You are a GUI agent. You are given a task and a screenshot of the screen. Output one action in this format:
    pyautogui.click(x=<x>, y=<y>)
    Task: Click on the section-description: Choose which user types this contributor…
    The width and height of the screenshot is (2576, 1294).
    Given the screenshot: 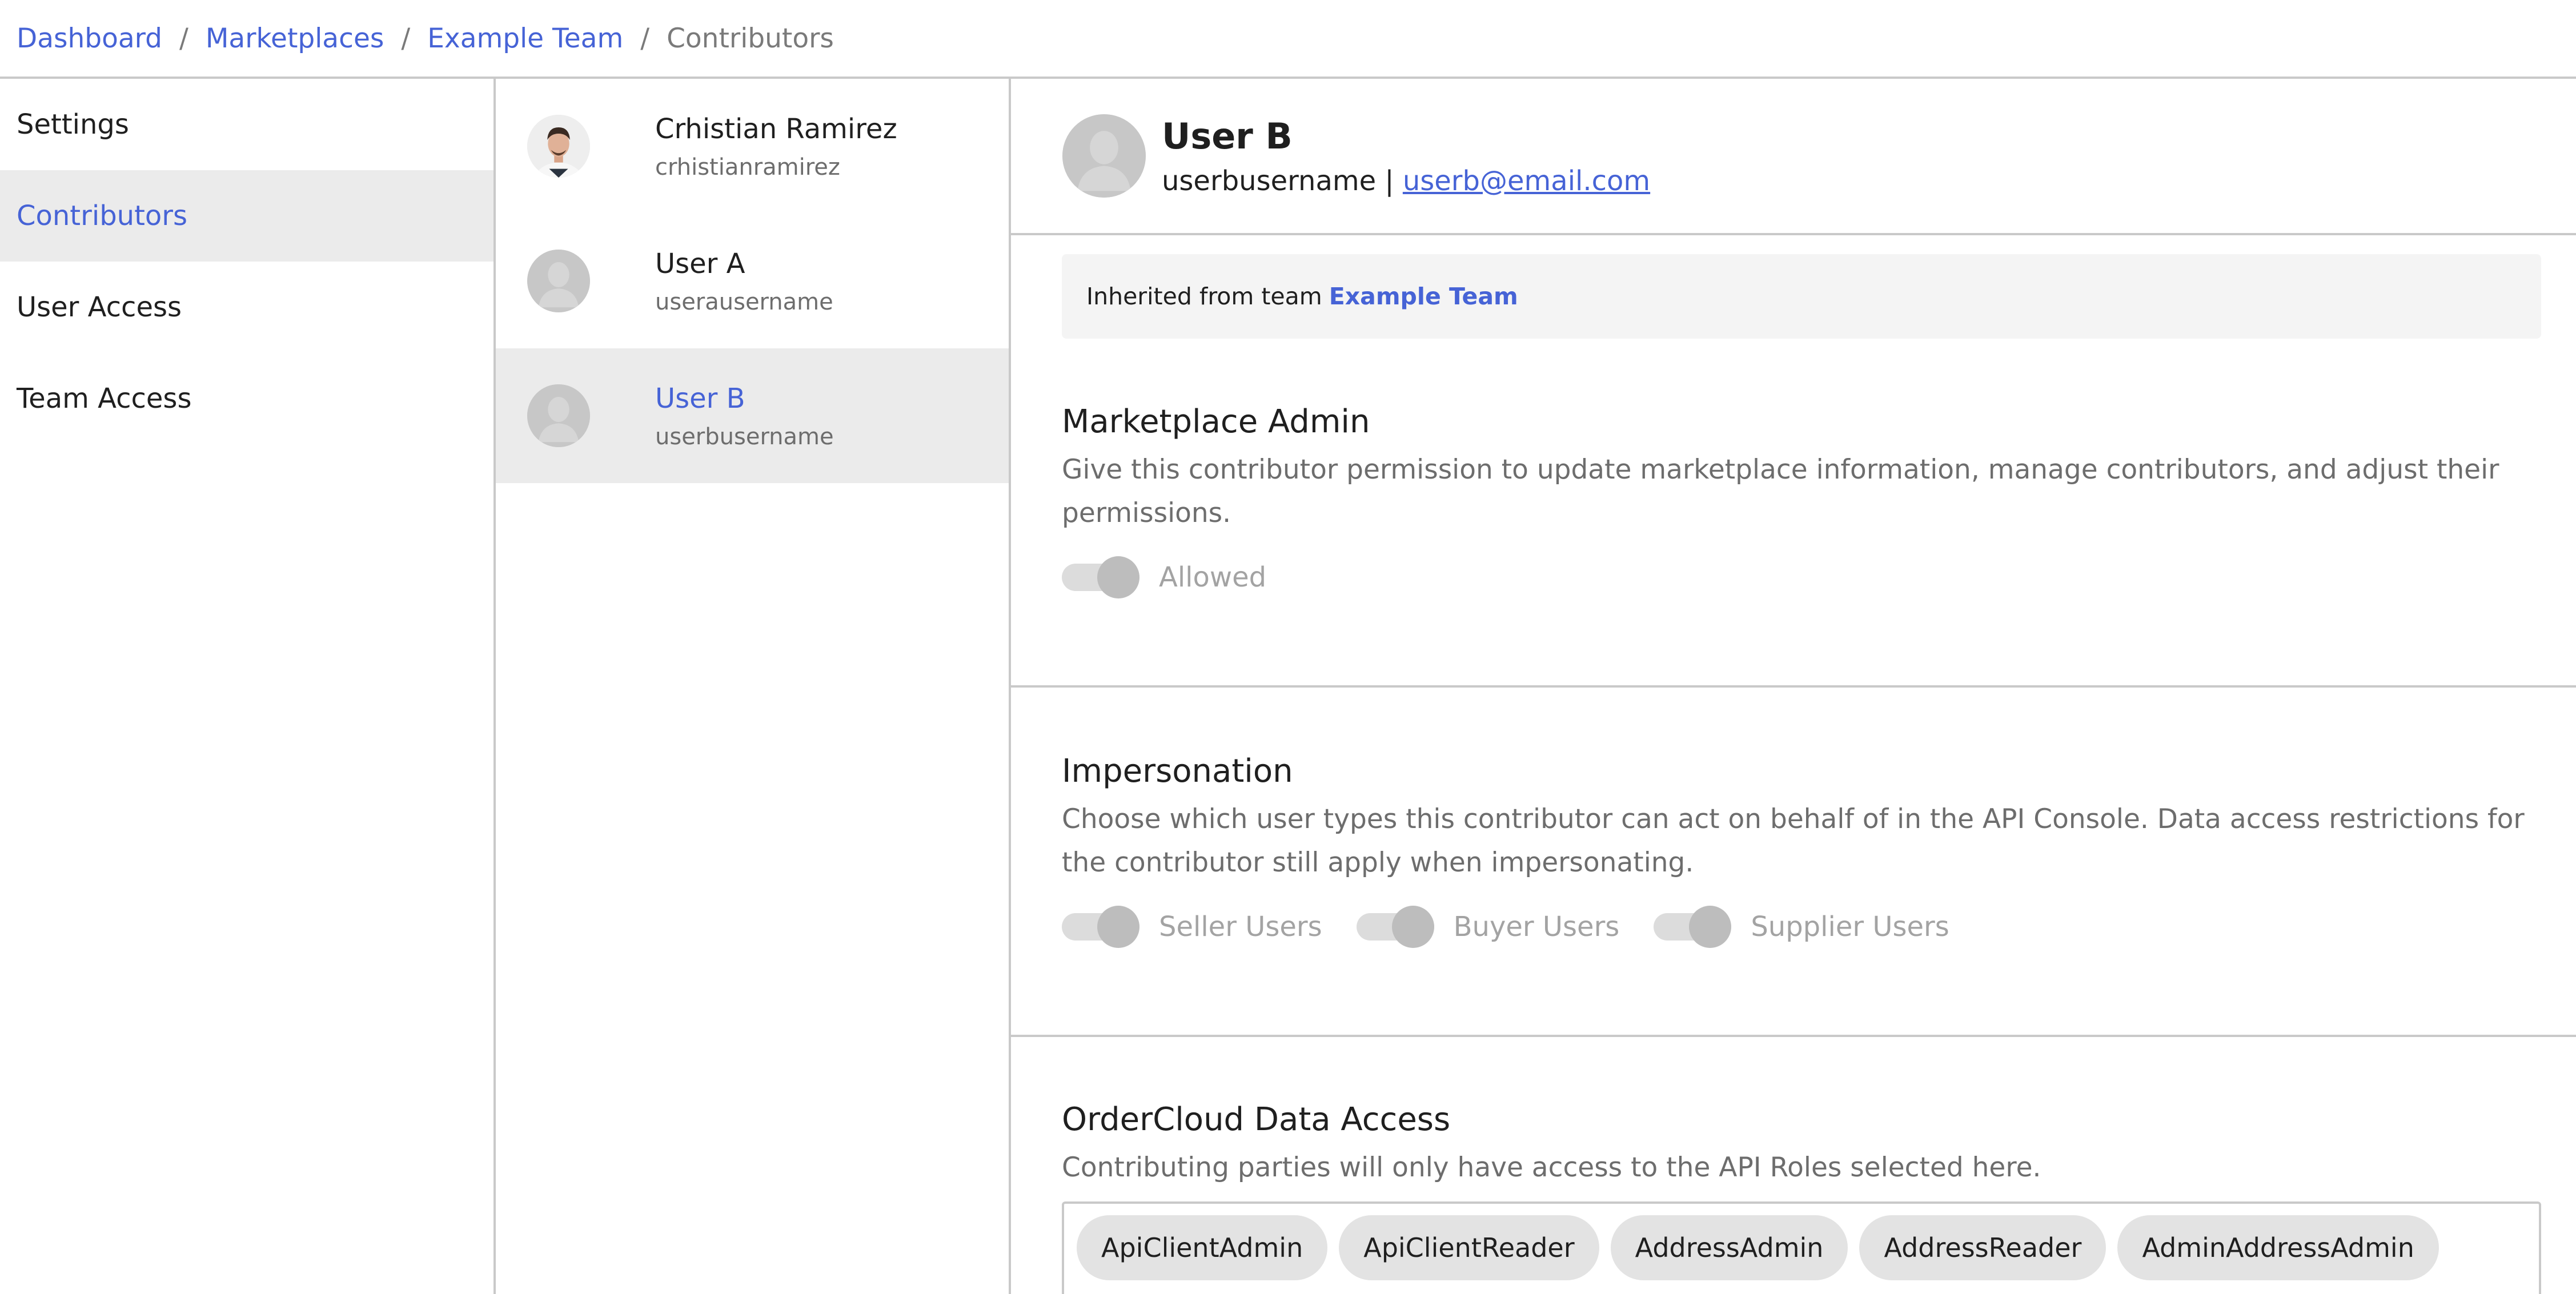 What is the action you would take?
    pyautogui.click(x=1793, y=840)
    